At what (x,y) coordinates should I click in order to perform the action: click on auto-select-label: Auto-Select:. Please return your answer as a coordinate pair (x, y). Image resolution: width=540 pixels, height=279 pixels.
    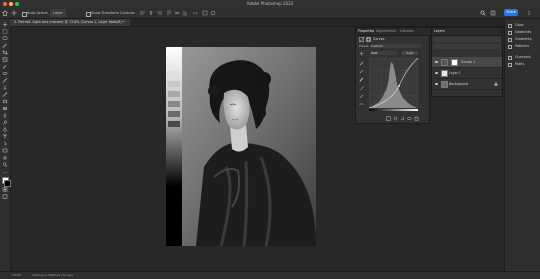
    Looking at the image, I should click on (38, 13).